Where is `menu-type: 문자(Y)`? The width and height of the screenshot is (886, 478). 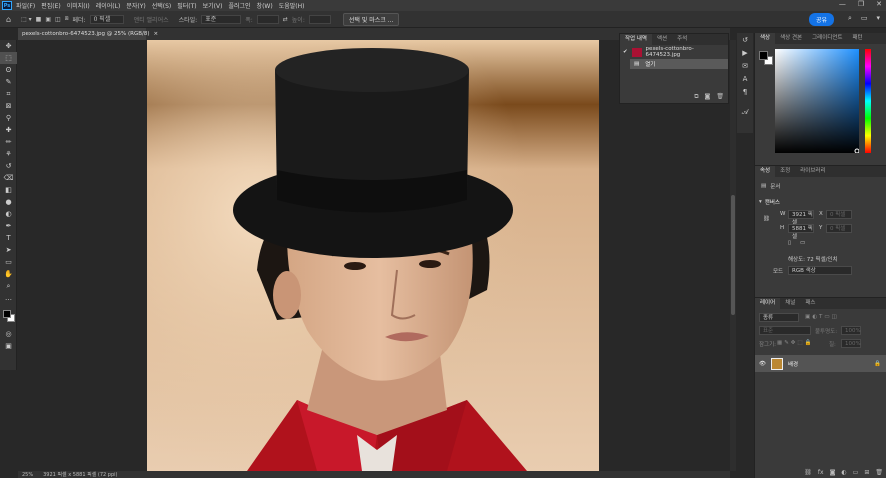 menu-type: 문자(Y) is located at coordinates (135, 5).